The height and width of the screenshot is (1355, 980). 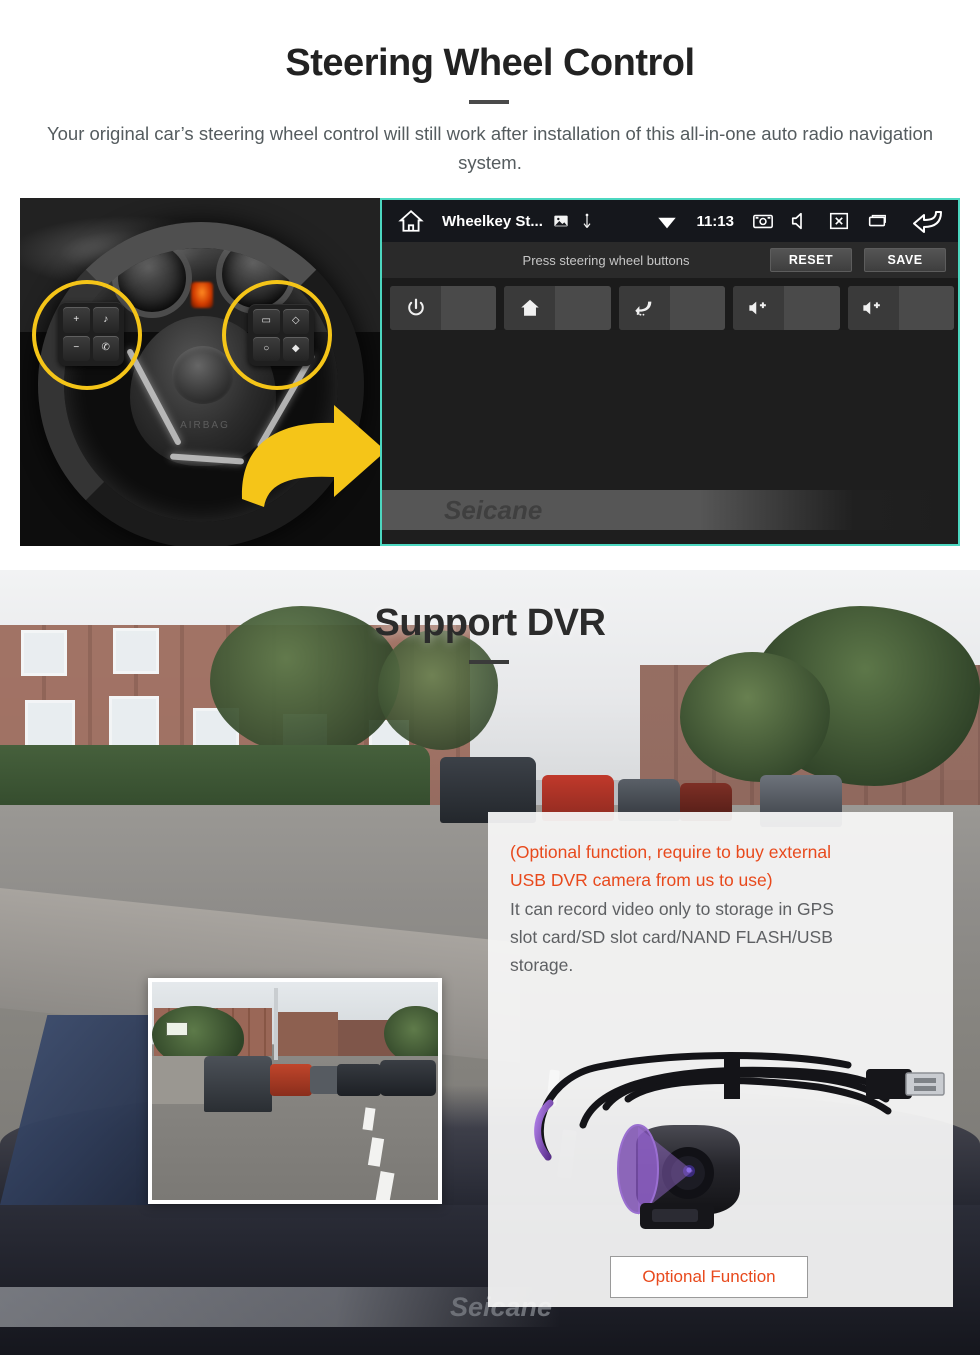 I want to click on title-divider, so click(x=489, y=102).